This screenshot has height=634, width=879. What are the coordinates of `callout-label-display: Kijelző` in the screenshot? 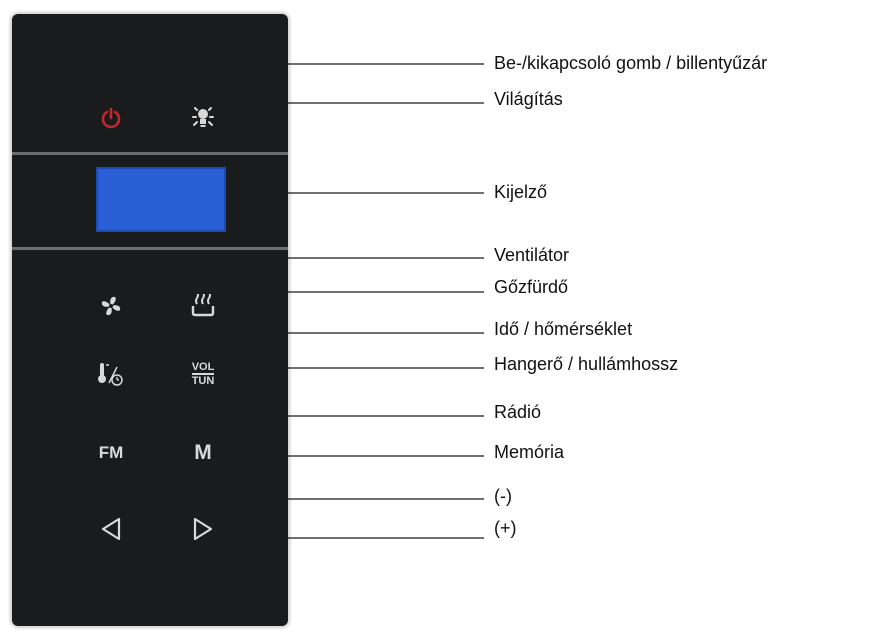 It's located at (521, 192).